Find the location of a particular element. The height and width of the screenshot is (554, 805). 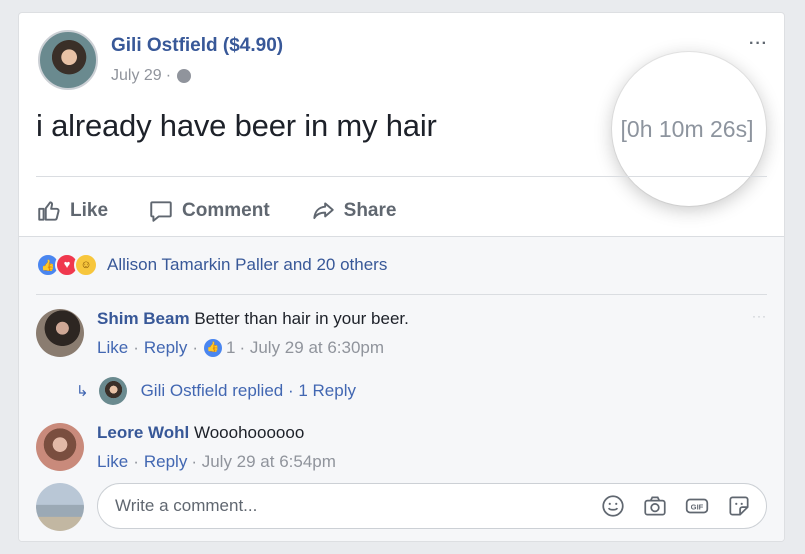

comment-body: Shim Beam Better than hair in your beer. is located at coordinates (253, 319).